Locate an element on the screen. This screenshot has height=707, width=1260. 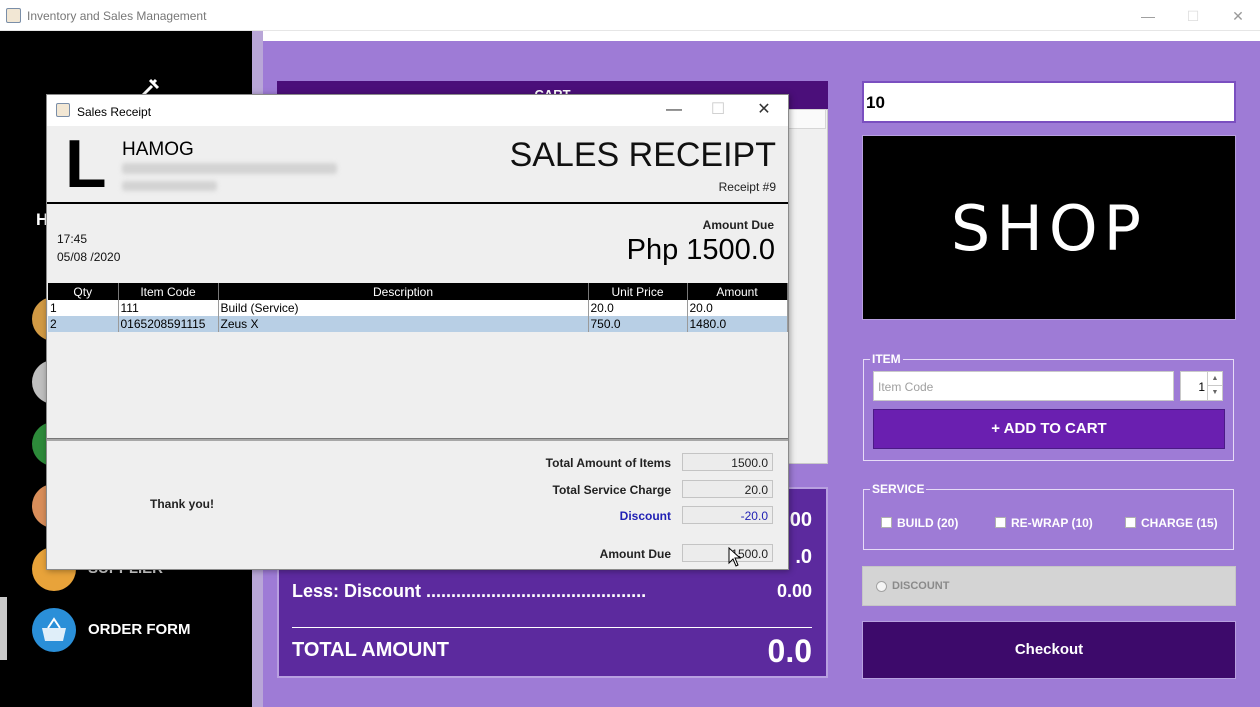
minimize-button: — is located at coordinates (1148, 16).